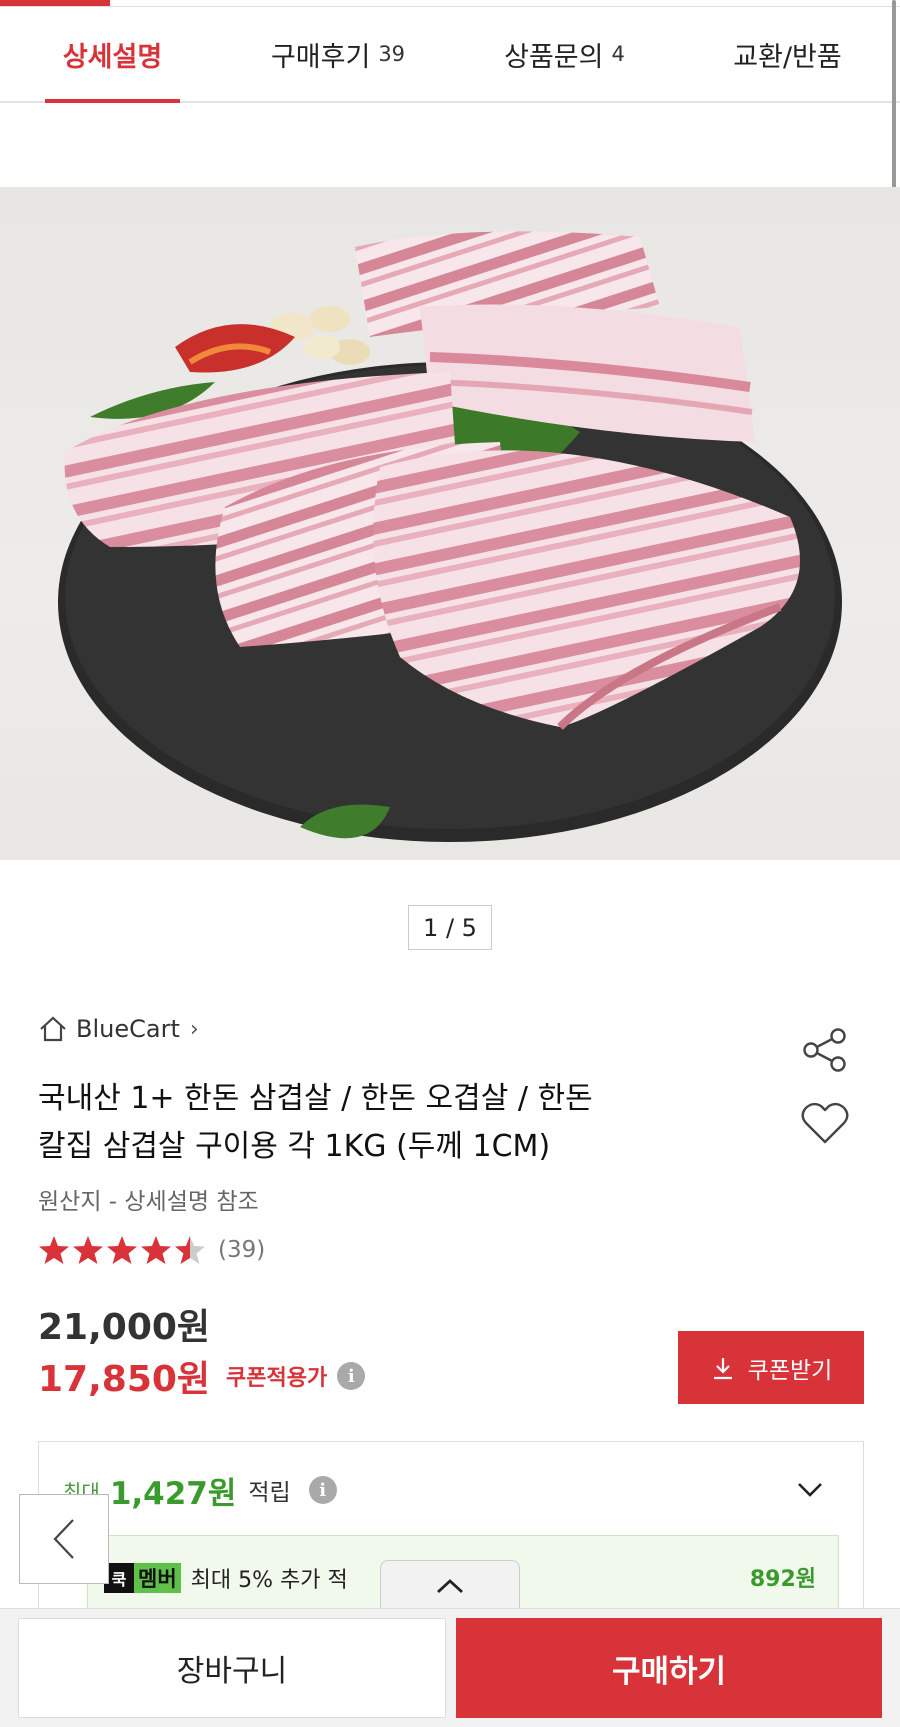  Describe the element at coordinates (190, 1250) in the screenshot. I see `star-half-icon` at that location.